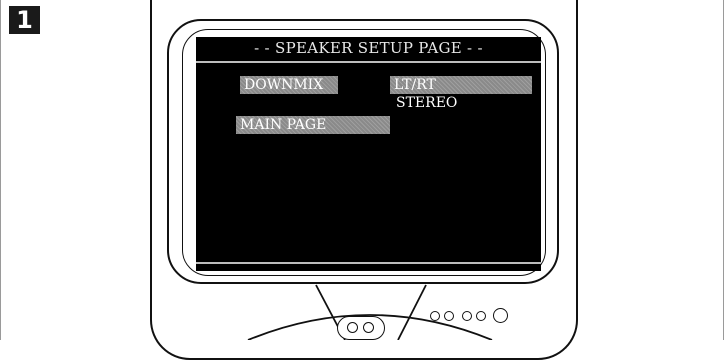 Image resolution: width=724 pixels, height=360 pixels. Describe the element at coordinates (500, 315) in the screenshot. I see `large-button-icon` at that location.